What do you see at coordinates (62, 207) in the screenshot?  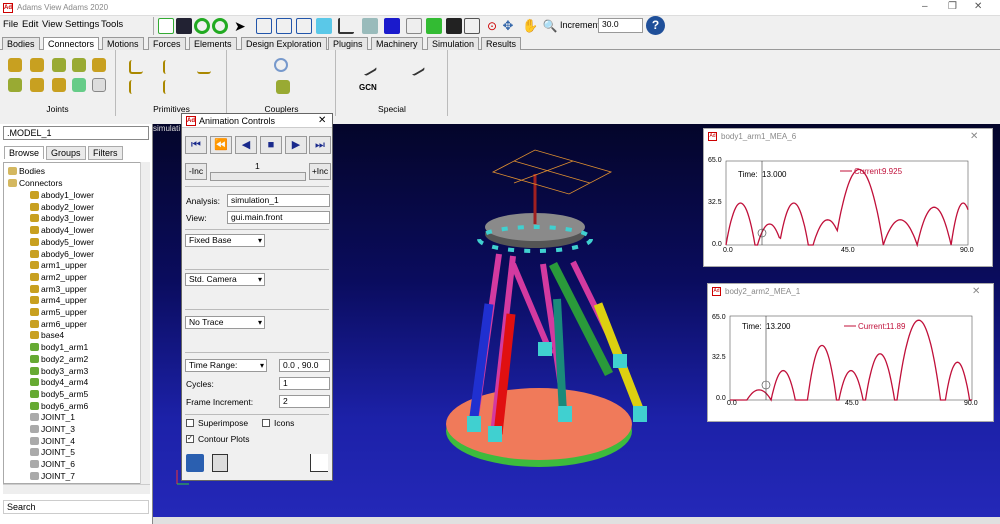 I see `tree-item: abody2_lower` at bounding box center [62, 207].